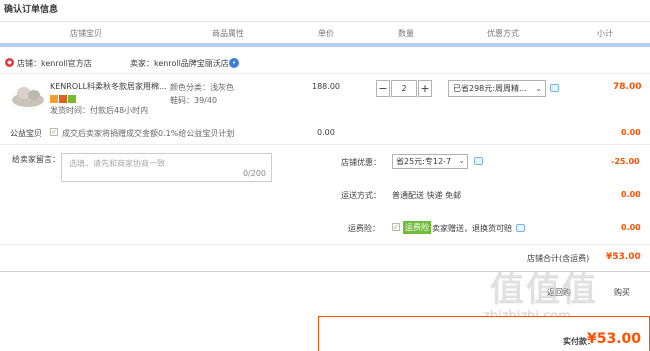 This screenshot has height=351, width=650. Describe the element at coordinates (326, 86) in the screenshot. I see `unit-price: 188.00` at that location.